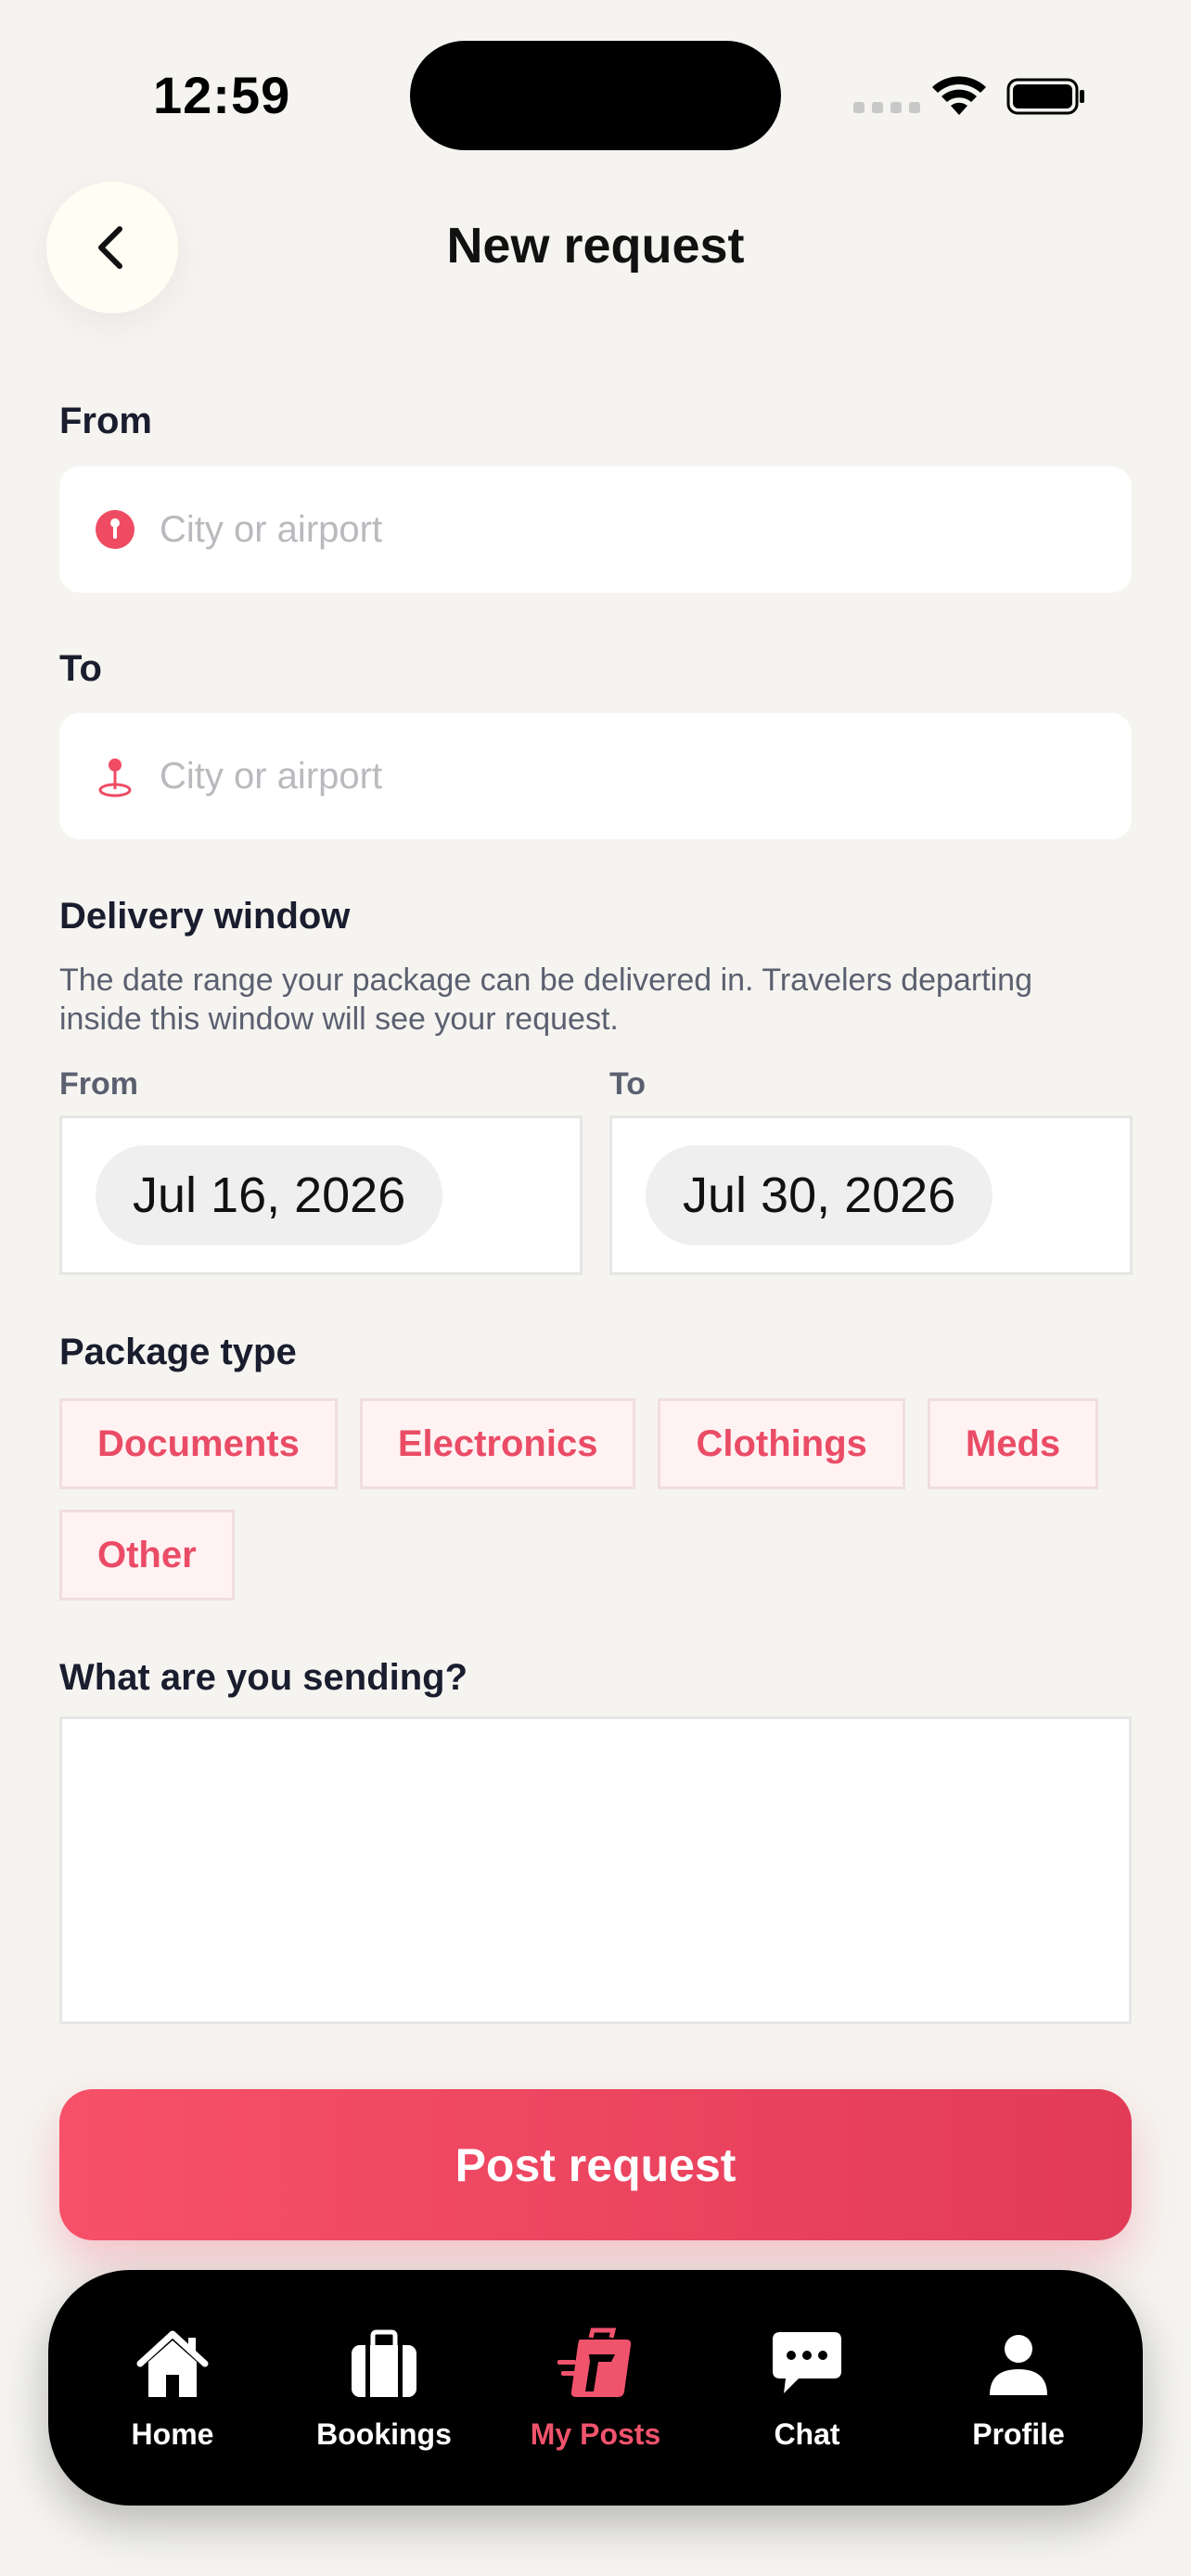 This screenshot has width=1191, height=2576. What do you see at coordinates (595, 1870) in the screenshot?
I see `sending-textarea` at bounding box center [595, 1870].